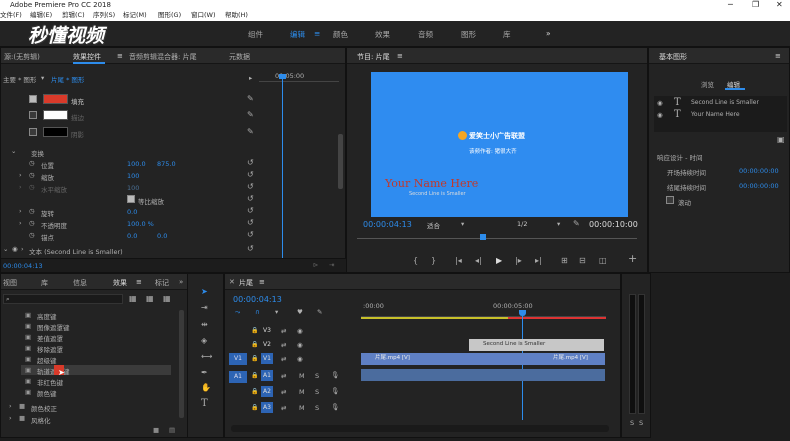 The width and height of the screenshot is (790, 441). What do you see at coordinates (41, 15) in the screenshot?
I see `menu-edit: 编辑(E)` at bounding box center [41, 15].